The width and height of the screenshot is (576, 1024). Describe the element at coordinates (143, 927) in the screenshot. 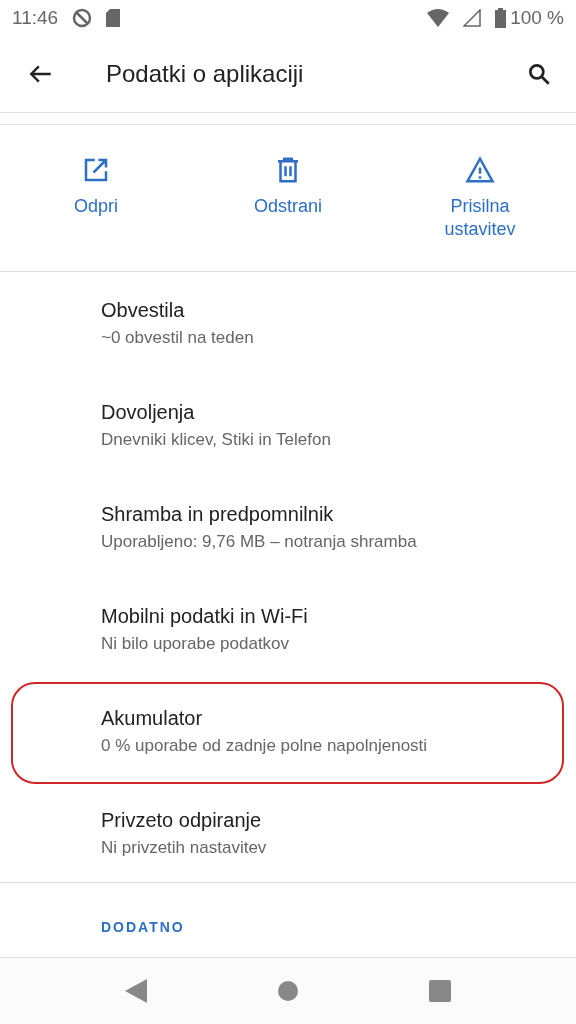

I see `section-header: DODATNO` at that location.